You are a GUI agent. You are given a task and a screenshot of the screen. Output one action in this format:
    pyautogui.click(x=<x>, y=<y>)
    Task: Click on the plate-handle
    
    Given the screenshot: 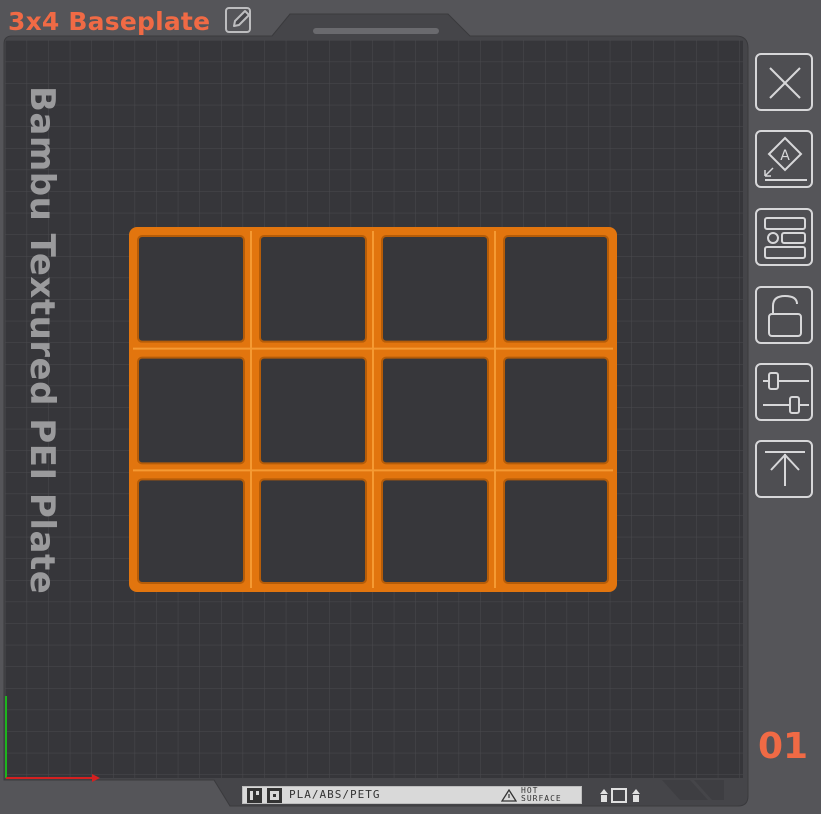 What is the action you would take?
    pyautogui.click(x=376, y=31)
    